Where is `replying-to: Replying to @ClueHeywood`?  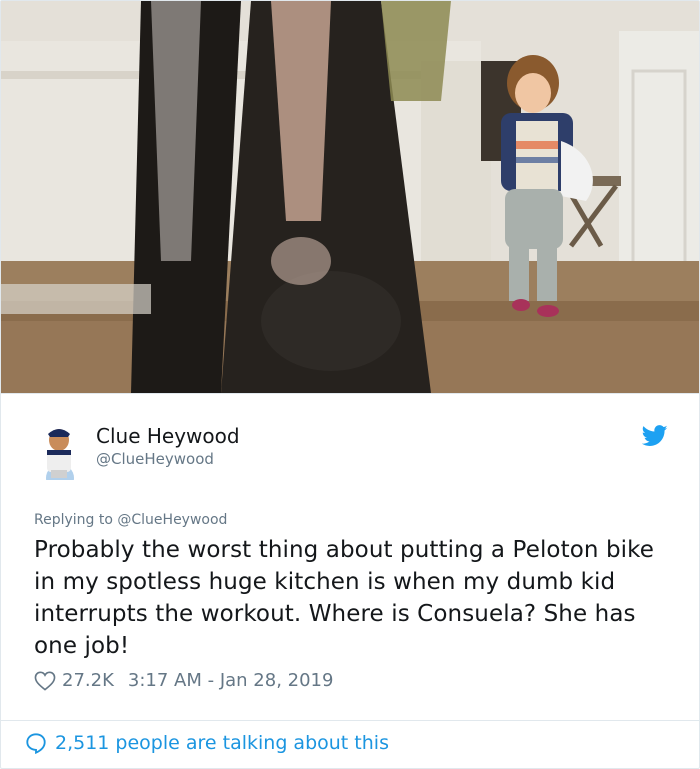
replying-to: Replying to @ClueHeywood is located at coordinates (130, 520).